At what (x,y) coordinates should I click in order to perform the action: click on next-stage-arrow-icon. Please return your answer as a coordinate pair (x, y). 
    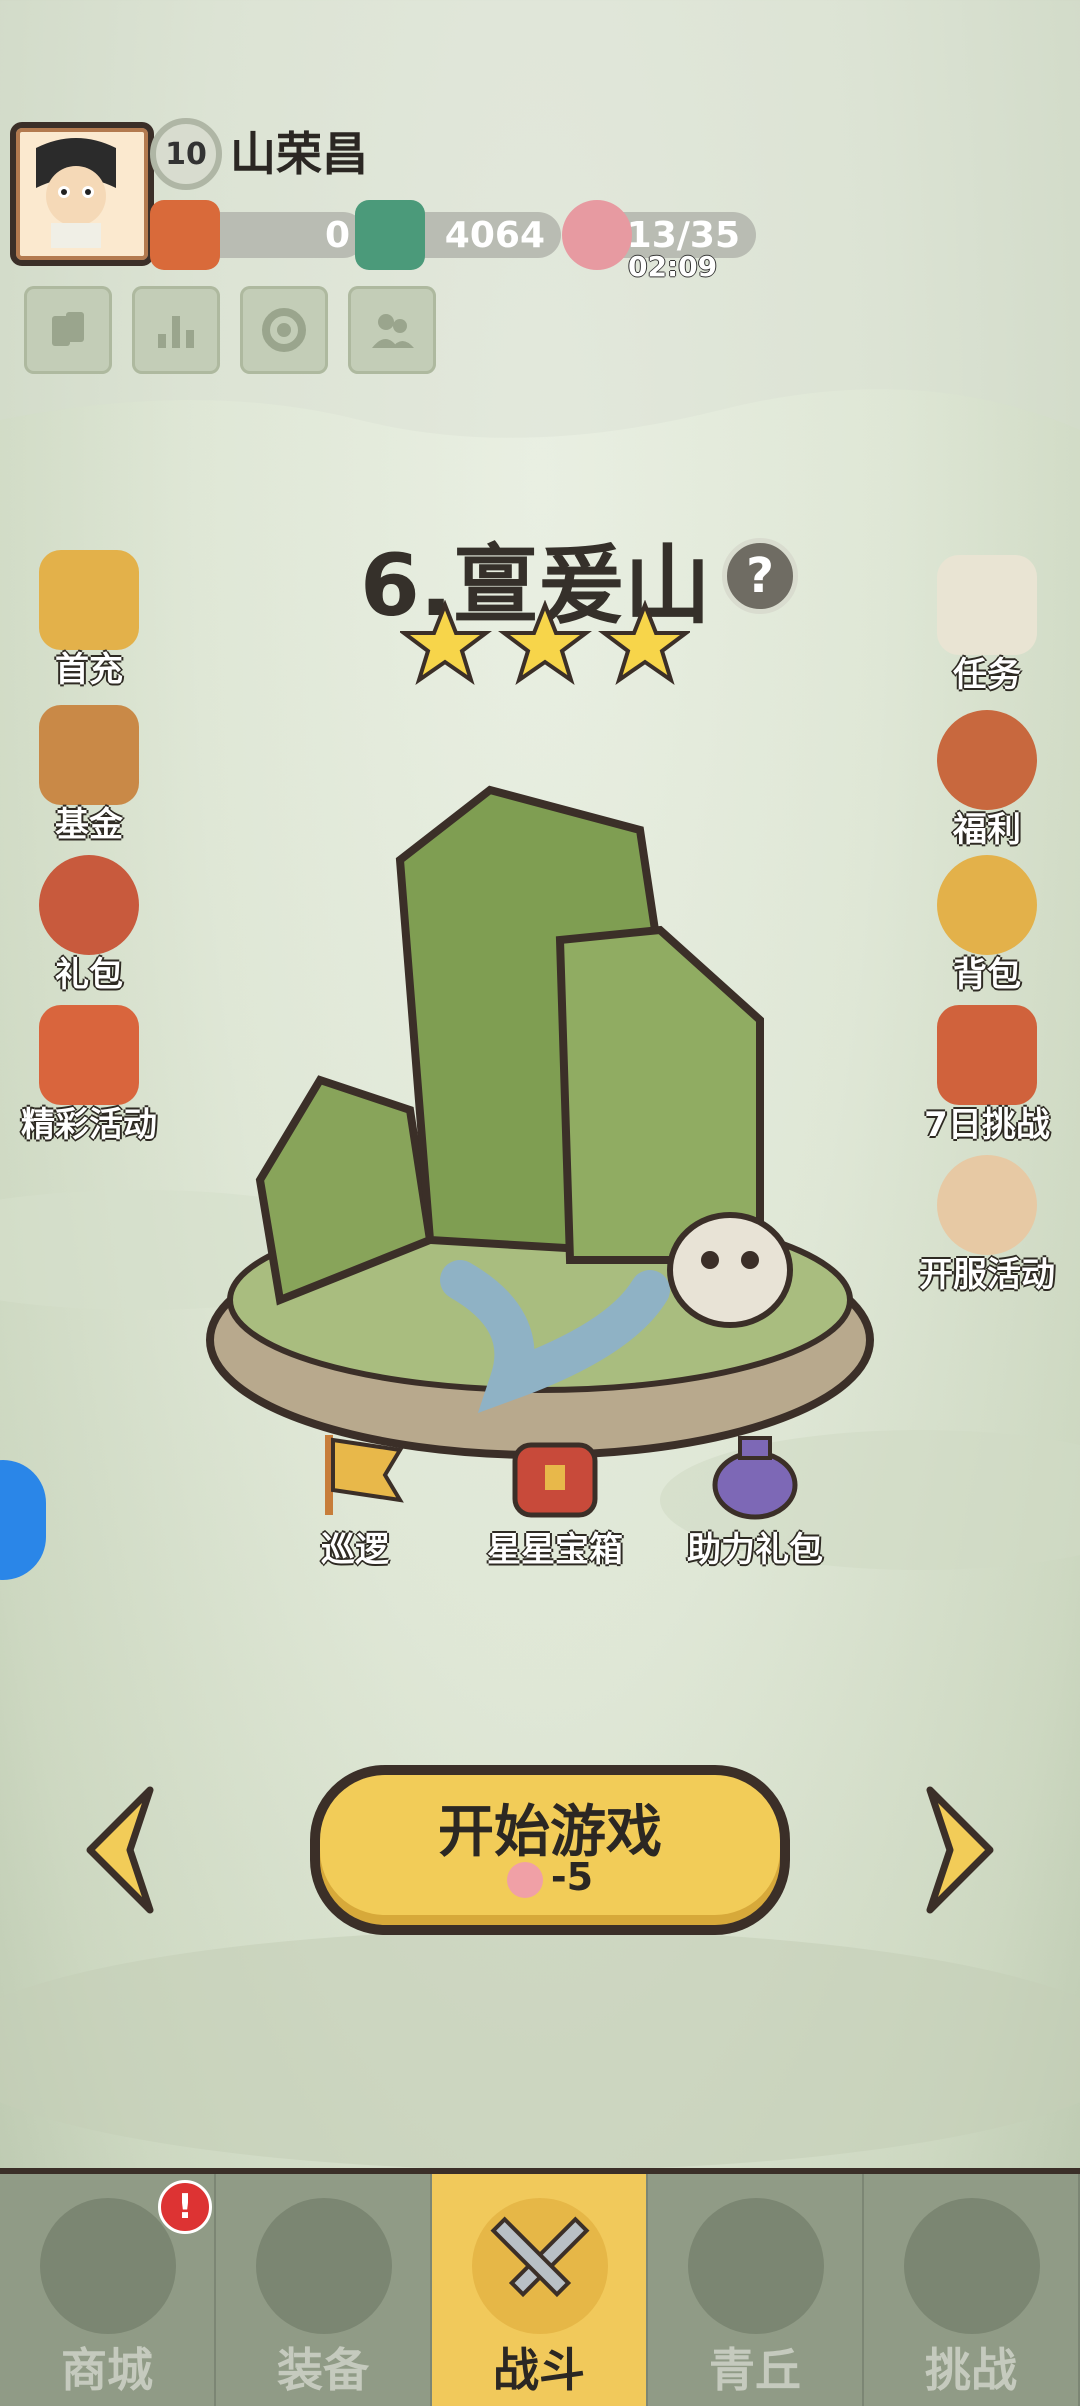
    Looking at the image, I should click on (960, 1850).